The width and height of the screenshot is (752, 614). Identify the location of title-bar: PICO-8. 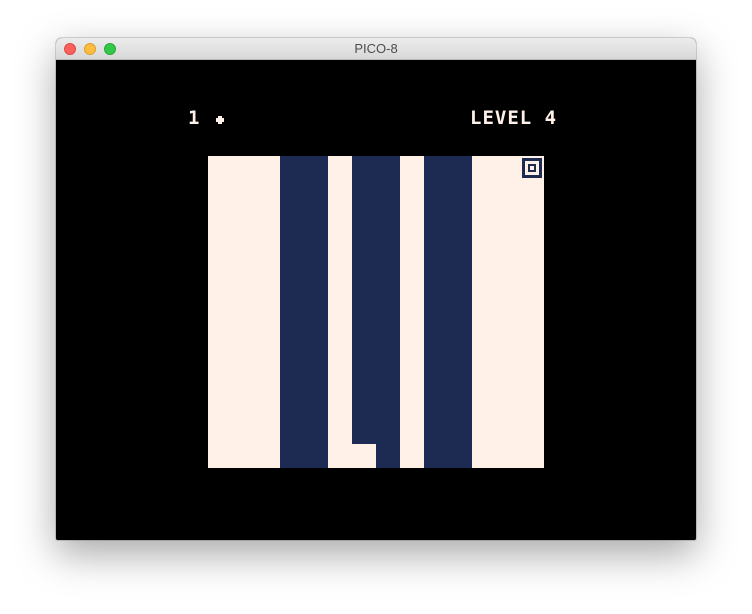
(376, 49).